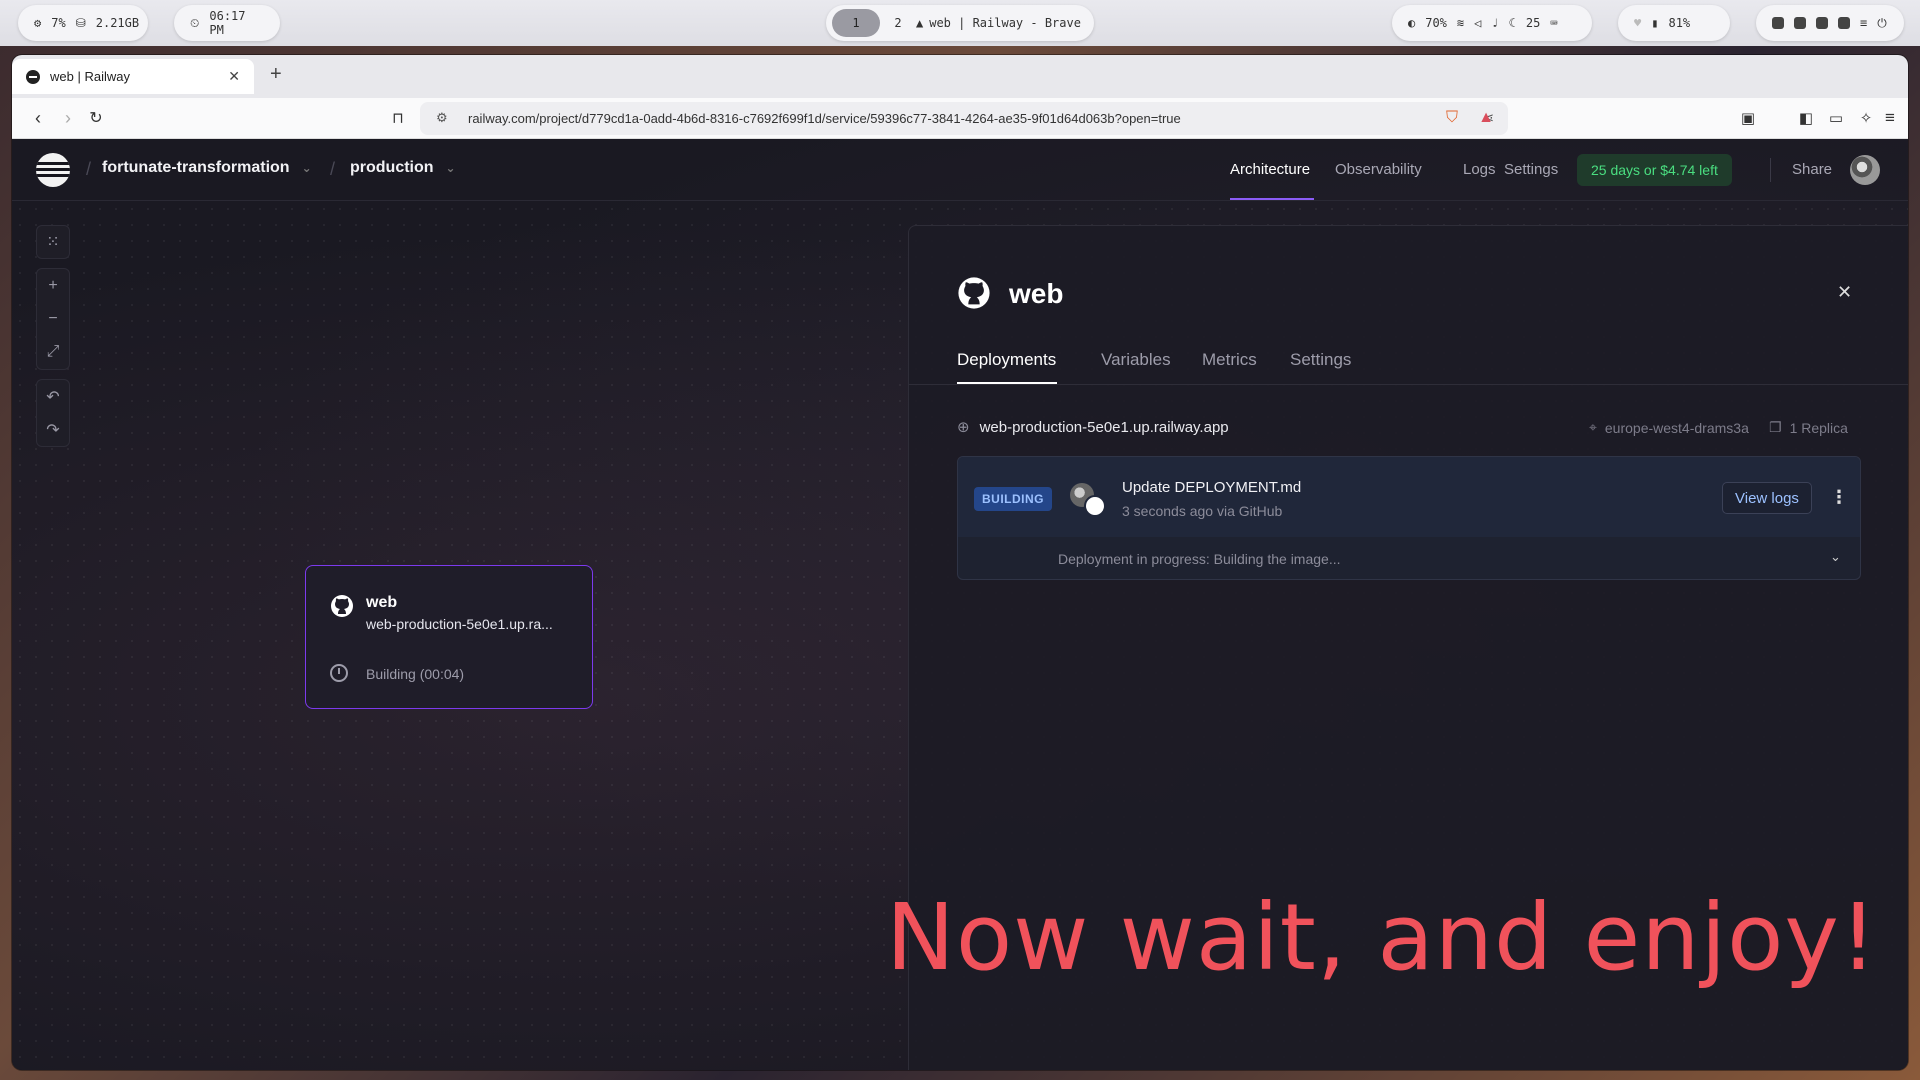 Image resolution: width=1920 pixels, height=1080 pixels. I want to click on zoom-in-icon: +, so click(53, 285).